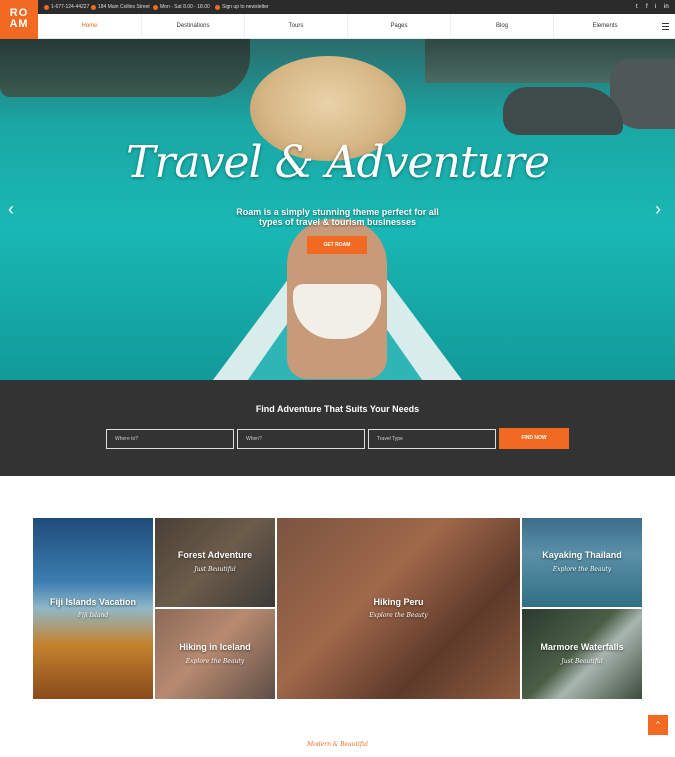 The image size is (675, 757). What do you see at coordinates (242, 7) in the screenshot?
I see `newsletter-link: Sign up to newsletter` at bounding box center [242, 7].